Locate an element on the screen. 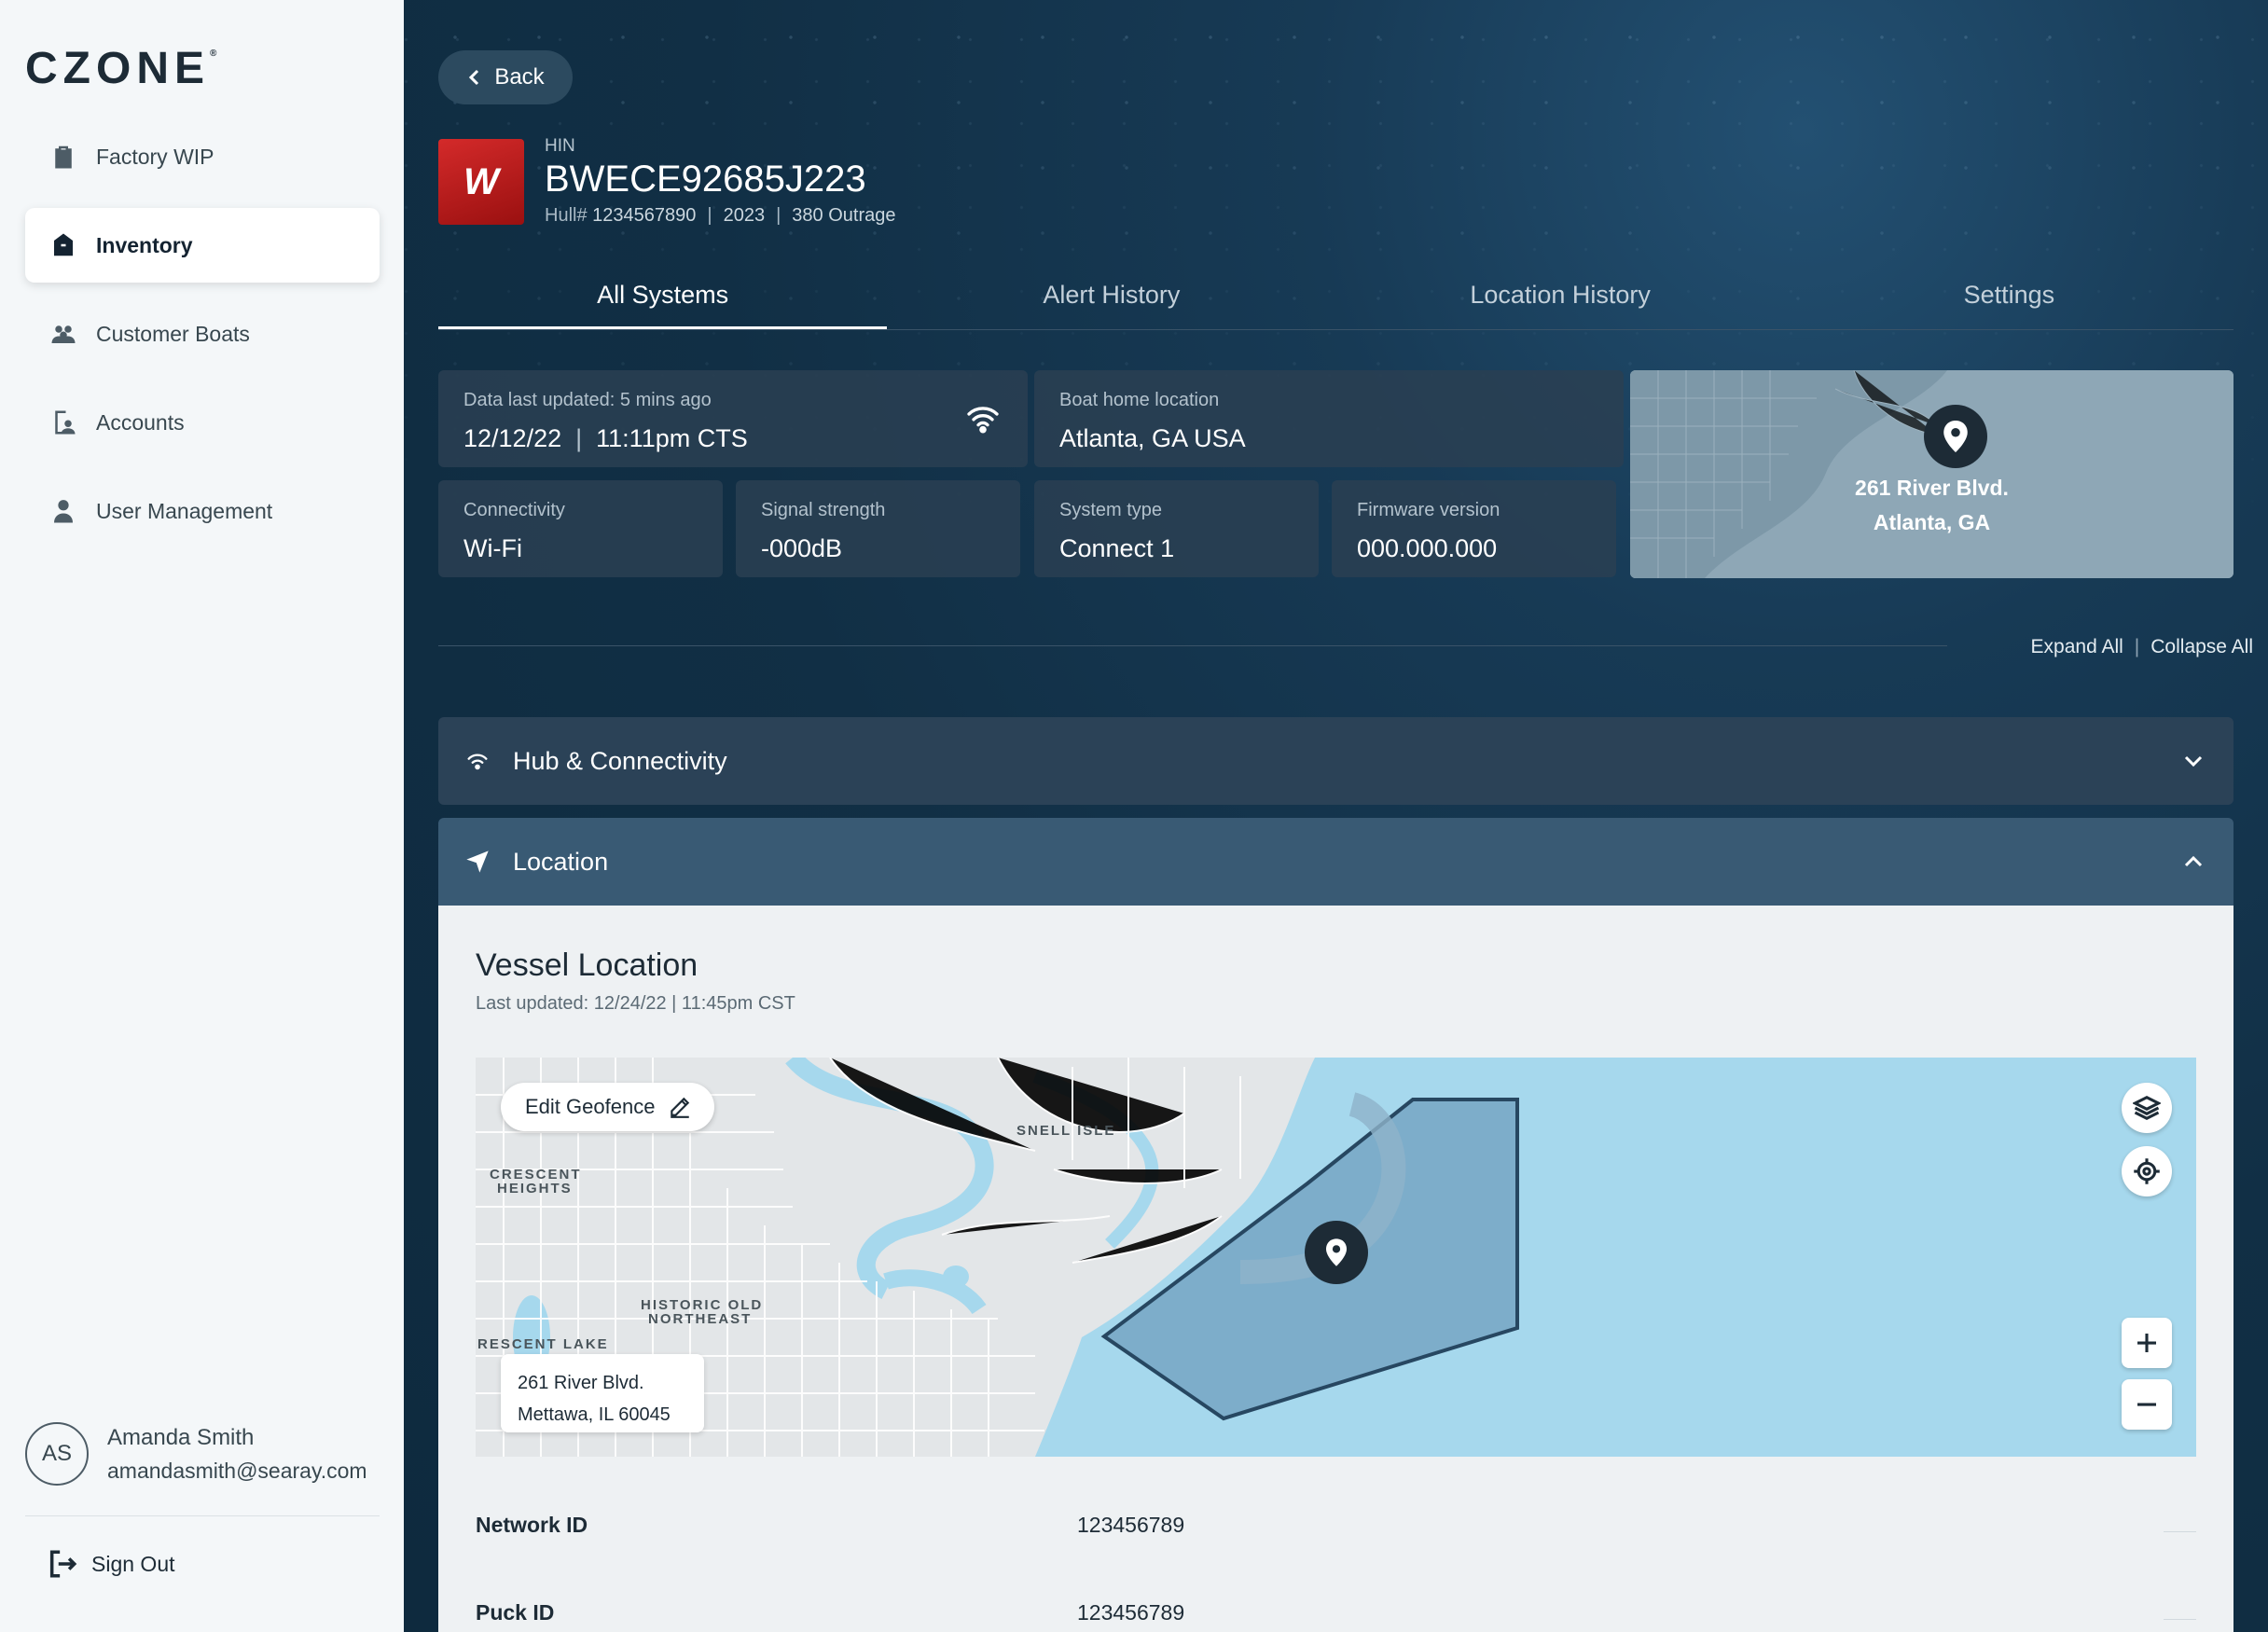 This screenshot has width=2268, height=1632. users-icon is located at coordinates (63, 334).